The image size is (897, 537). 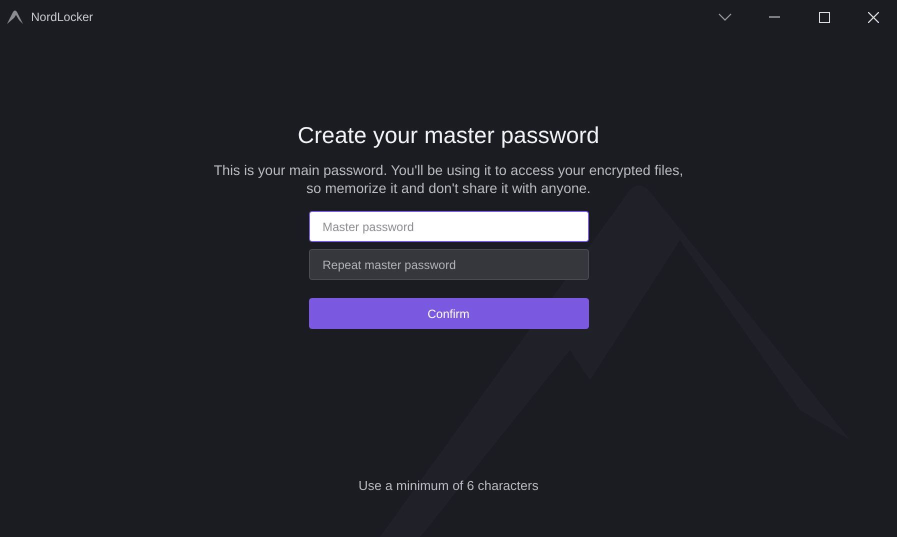 What do you see at coordinates (448, 264) in the screenshot?
I see `password-field: Repeat master password` at bounding box center [448, 264].